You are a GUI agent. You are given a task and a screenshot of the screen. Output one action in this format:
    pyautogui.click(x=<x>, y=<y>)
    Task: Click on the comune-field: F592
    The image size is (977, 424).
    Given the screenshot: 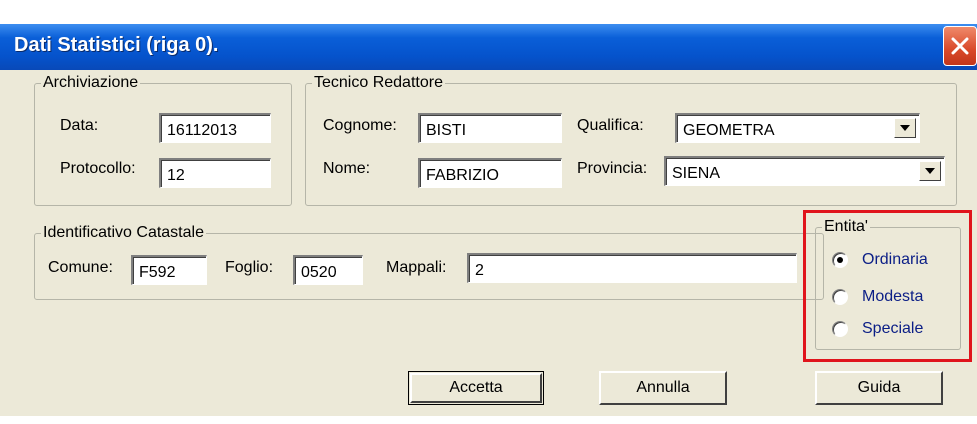 What is the action you would take?
    pyautogui.click(x=169, y=270)
    